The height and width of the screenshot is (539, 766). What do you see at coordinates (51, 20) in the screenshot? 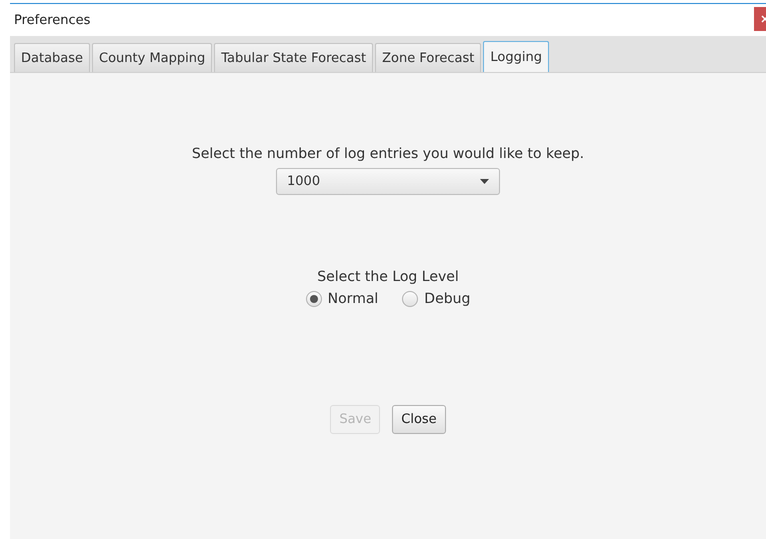
I see `window-title: Preferences` at bounding box center [51, 20].